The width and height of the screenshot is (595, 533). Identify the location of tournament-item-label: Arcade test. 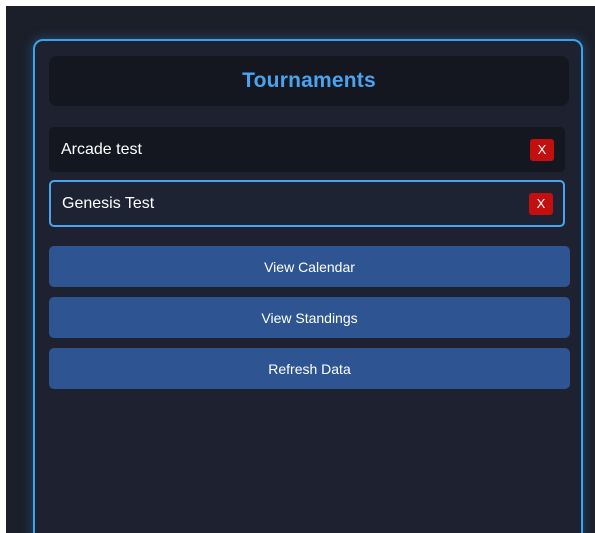
(101, 149).